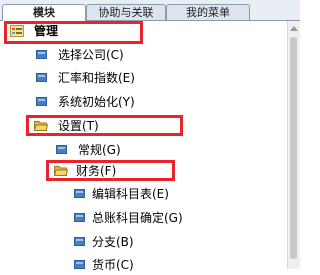  I want to click on vertical-scrollbar, so click(293, 145).